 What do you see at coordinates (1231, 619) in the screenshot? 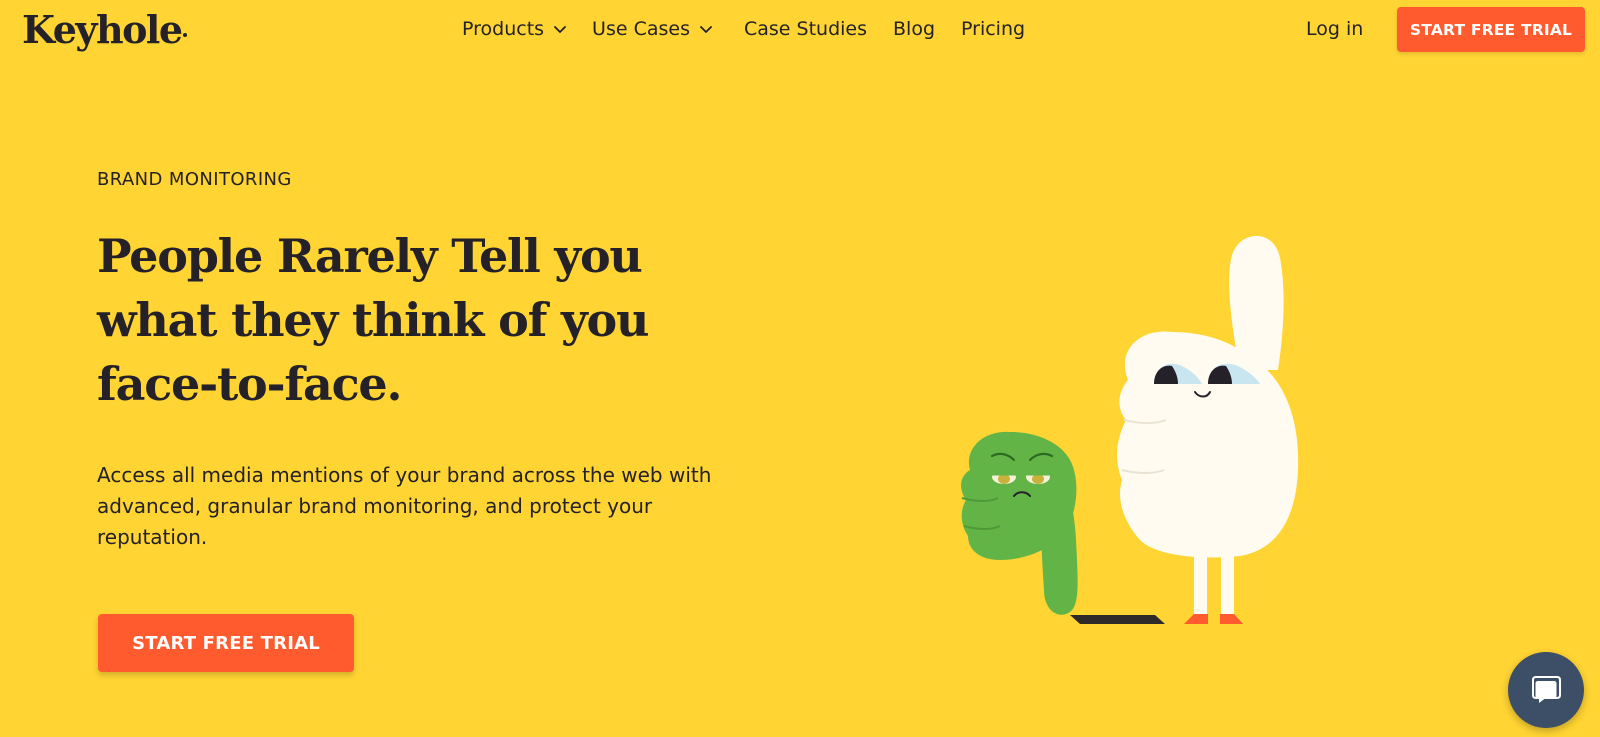
I see `thumbs-up-right-foot` at bounding box center [1231, 619].